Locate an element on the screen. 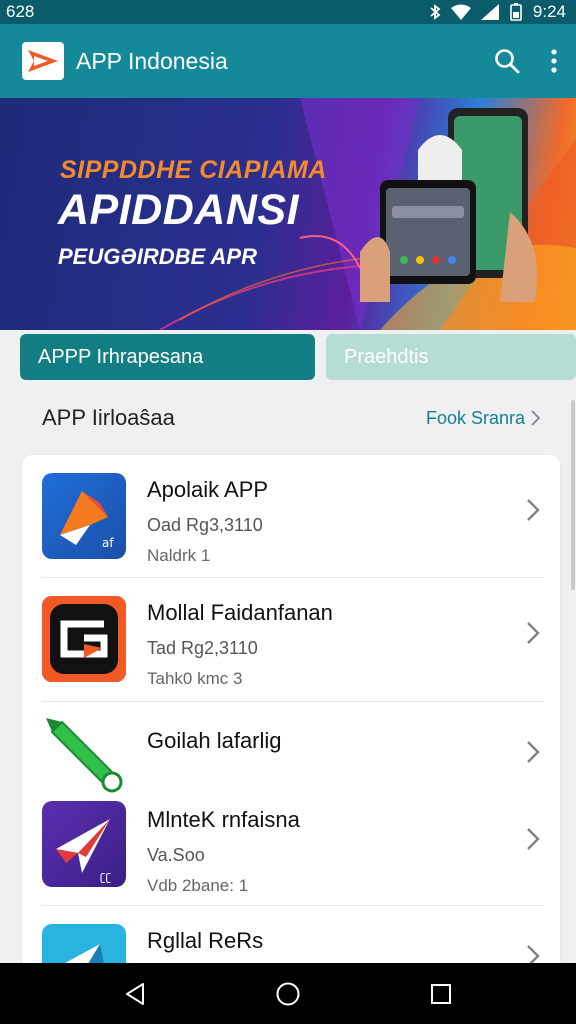 The height and width of the screenshot is (1024, 576). see-all-link: Fook Sranra is located at coordinates (483, 418).